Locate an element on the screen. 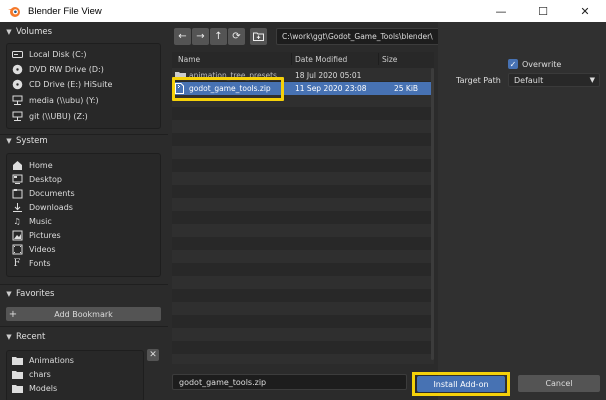 The image size is (606, 400). sidebar-item-dvd-drive: DVD RW Drive (D:) is located at coordinates (57, 69).